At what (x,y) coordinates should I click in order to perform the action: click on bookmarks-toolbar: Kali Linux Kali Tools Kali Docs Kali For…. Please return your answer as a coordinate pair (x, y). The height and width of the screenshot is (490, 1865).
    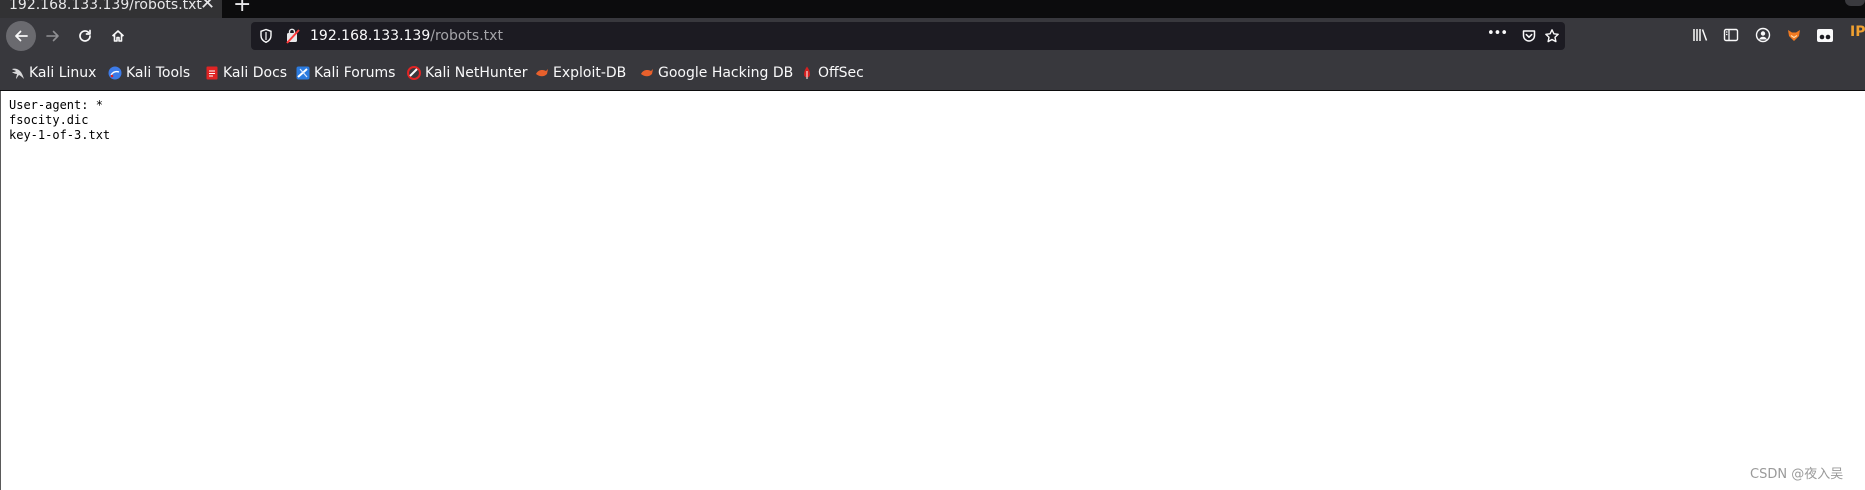
    Looking at the image, I should click on (932, 73).